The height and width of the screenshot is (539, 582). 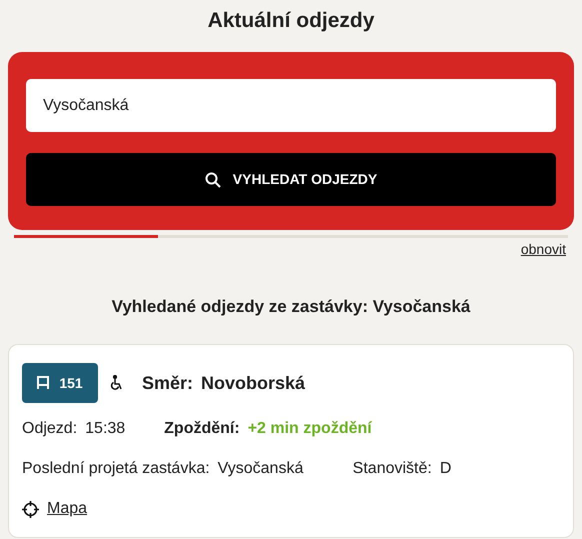 I want to click on departure-label: Odjezd:, so click(x=50, y=429).